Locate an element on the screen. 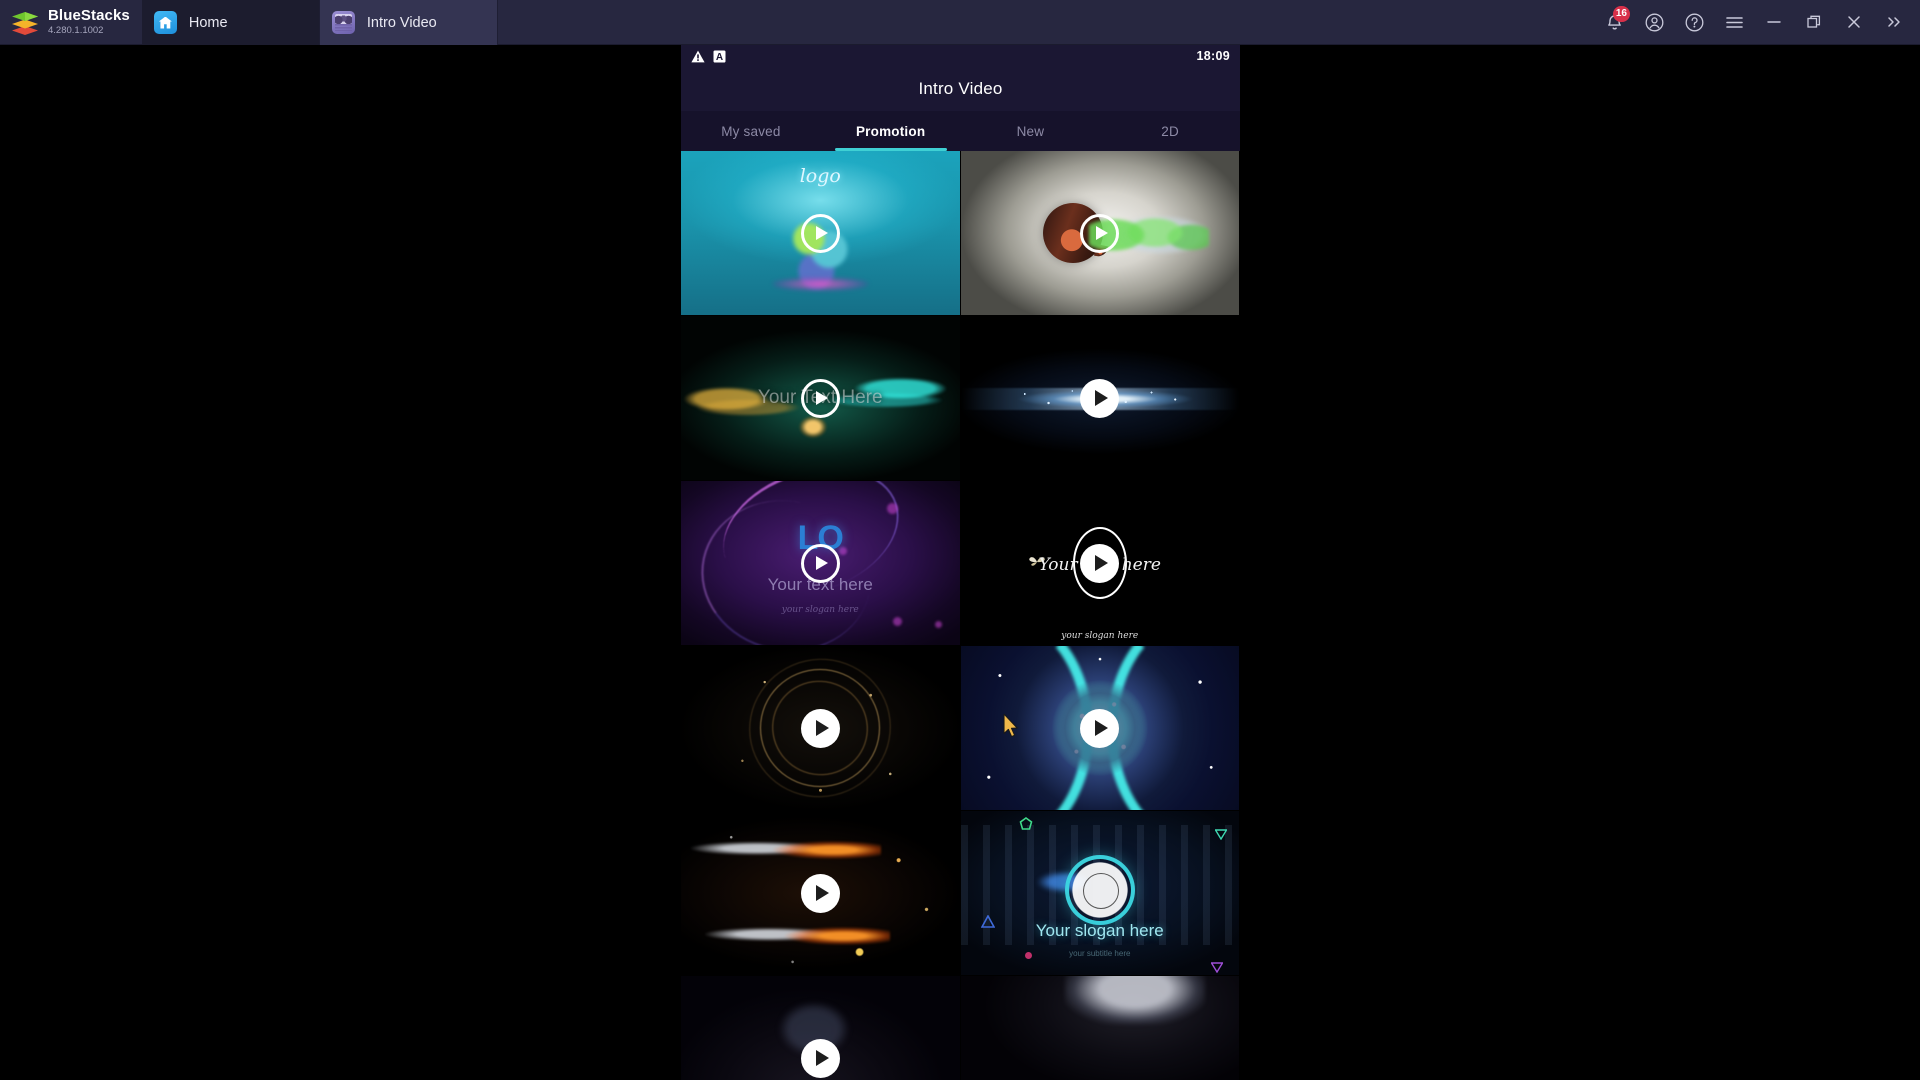 Image resolution: width=1920 pixels, height=1080 pixels. status-bar-clock: 18:09 is located at coordinates (1213, 56).